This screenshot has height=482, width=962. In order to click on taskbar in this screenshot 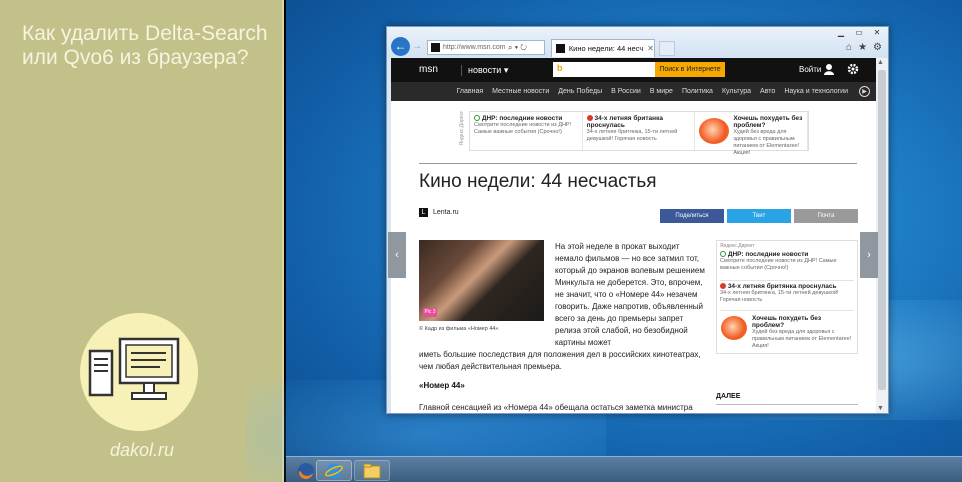, I will do `click(624, 469)`.